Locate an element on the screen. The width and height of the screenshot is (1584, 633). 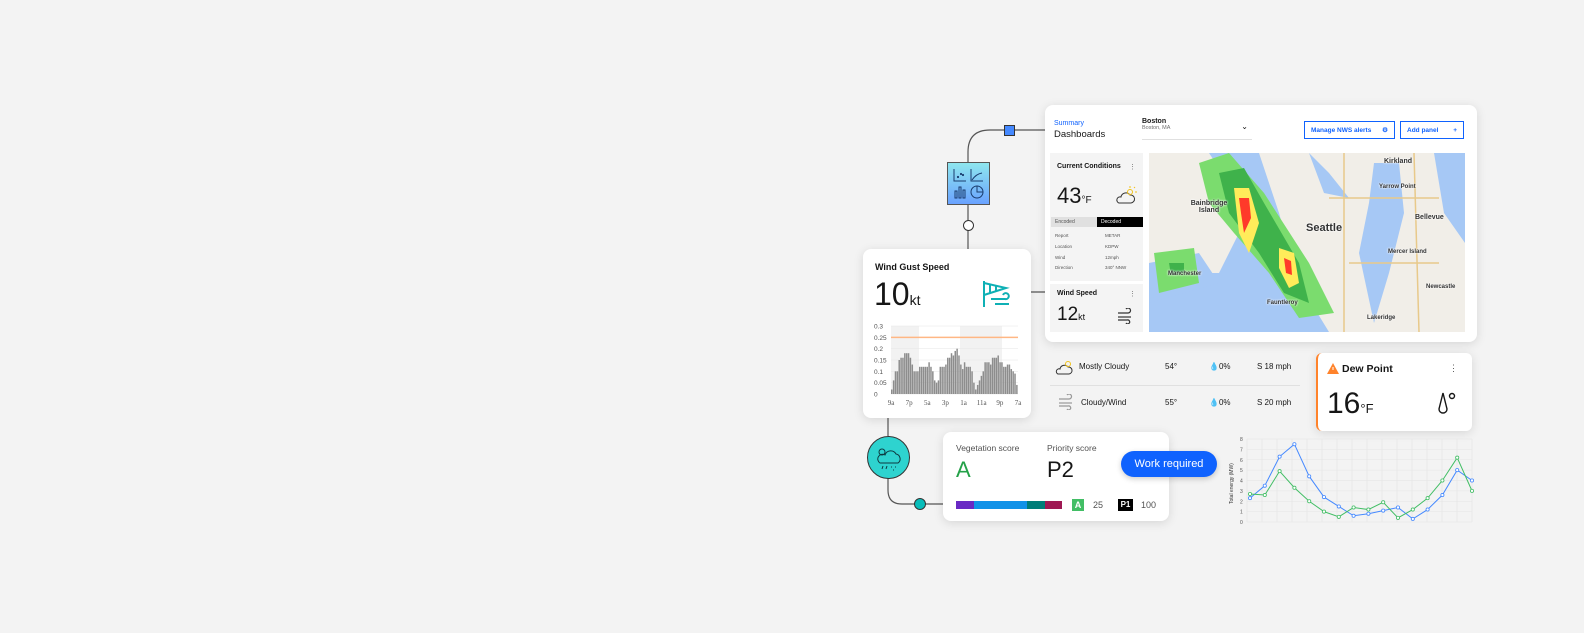
map-label: Bellevue is located at coordinates (1429, 217).